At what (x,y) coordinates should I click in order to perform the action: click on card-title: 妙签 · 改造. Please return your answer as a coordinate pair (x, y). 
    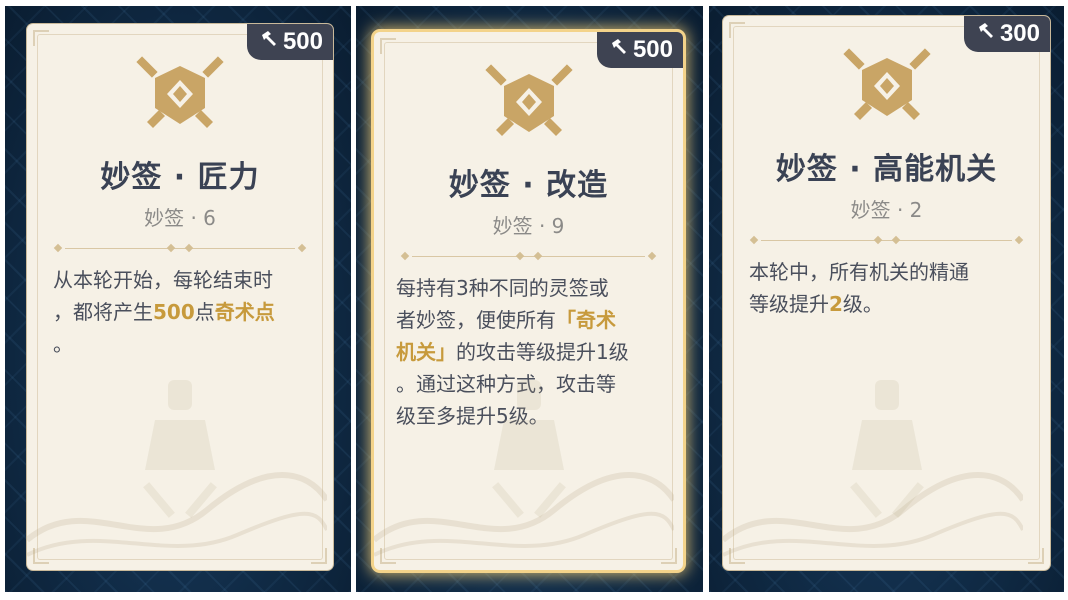
    Looking at the image, I should click on (528, 185).